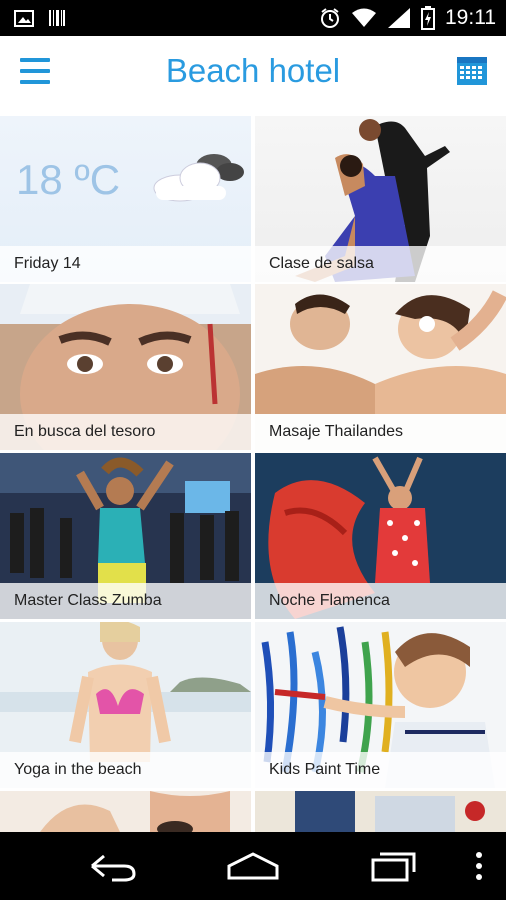 Image resolution: width=506 pixels, height=900 pixels. I want to click on status-bar: 19:11, so click(253, 18).